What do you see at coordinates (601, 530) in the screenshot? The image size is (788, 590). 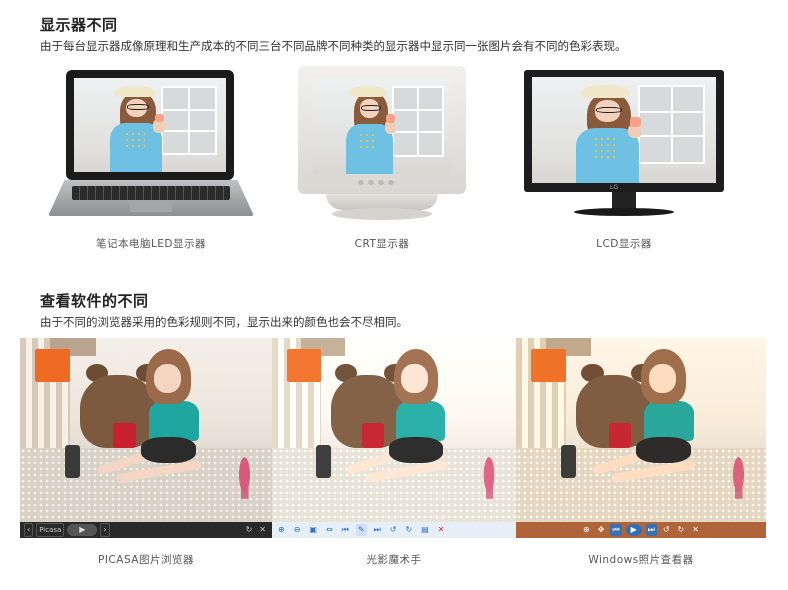 I see `fit-icon: ✥` at bounding box center [601, 530].